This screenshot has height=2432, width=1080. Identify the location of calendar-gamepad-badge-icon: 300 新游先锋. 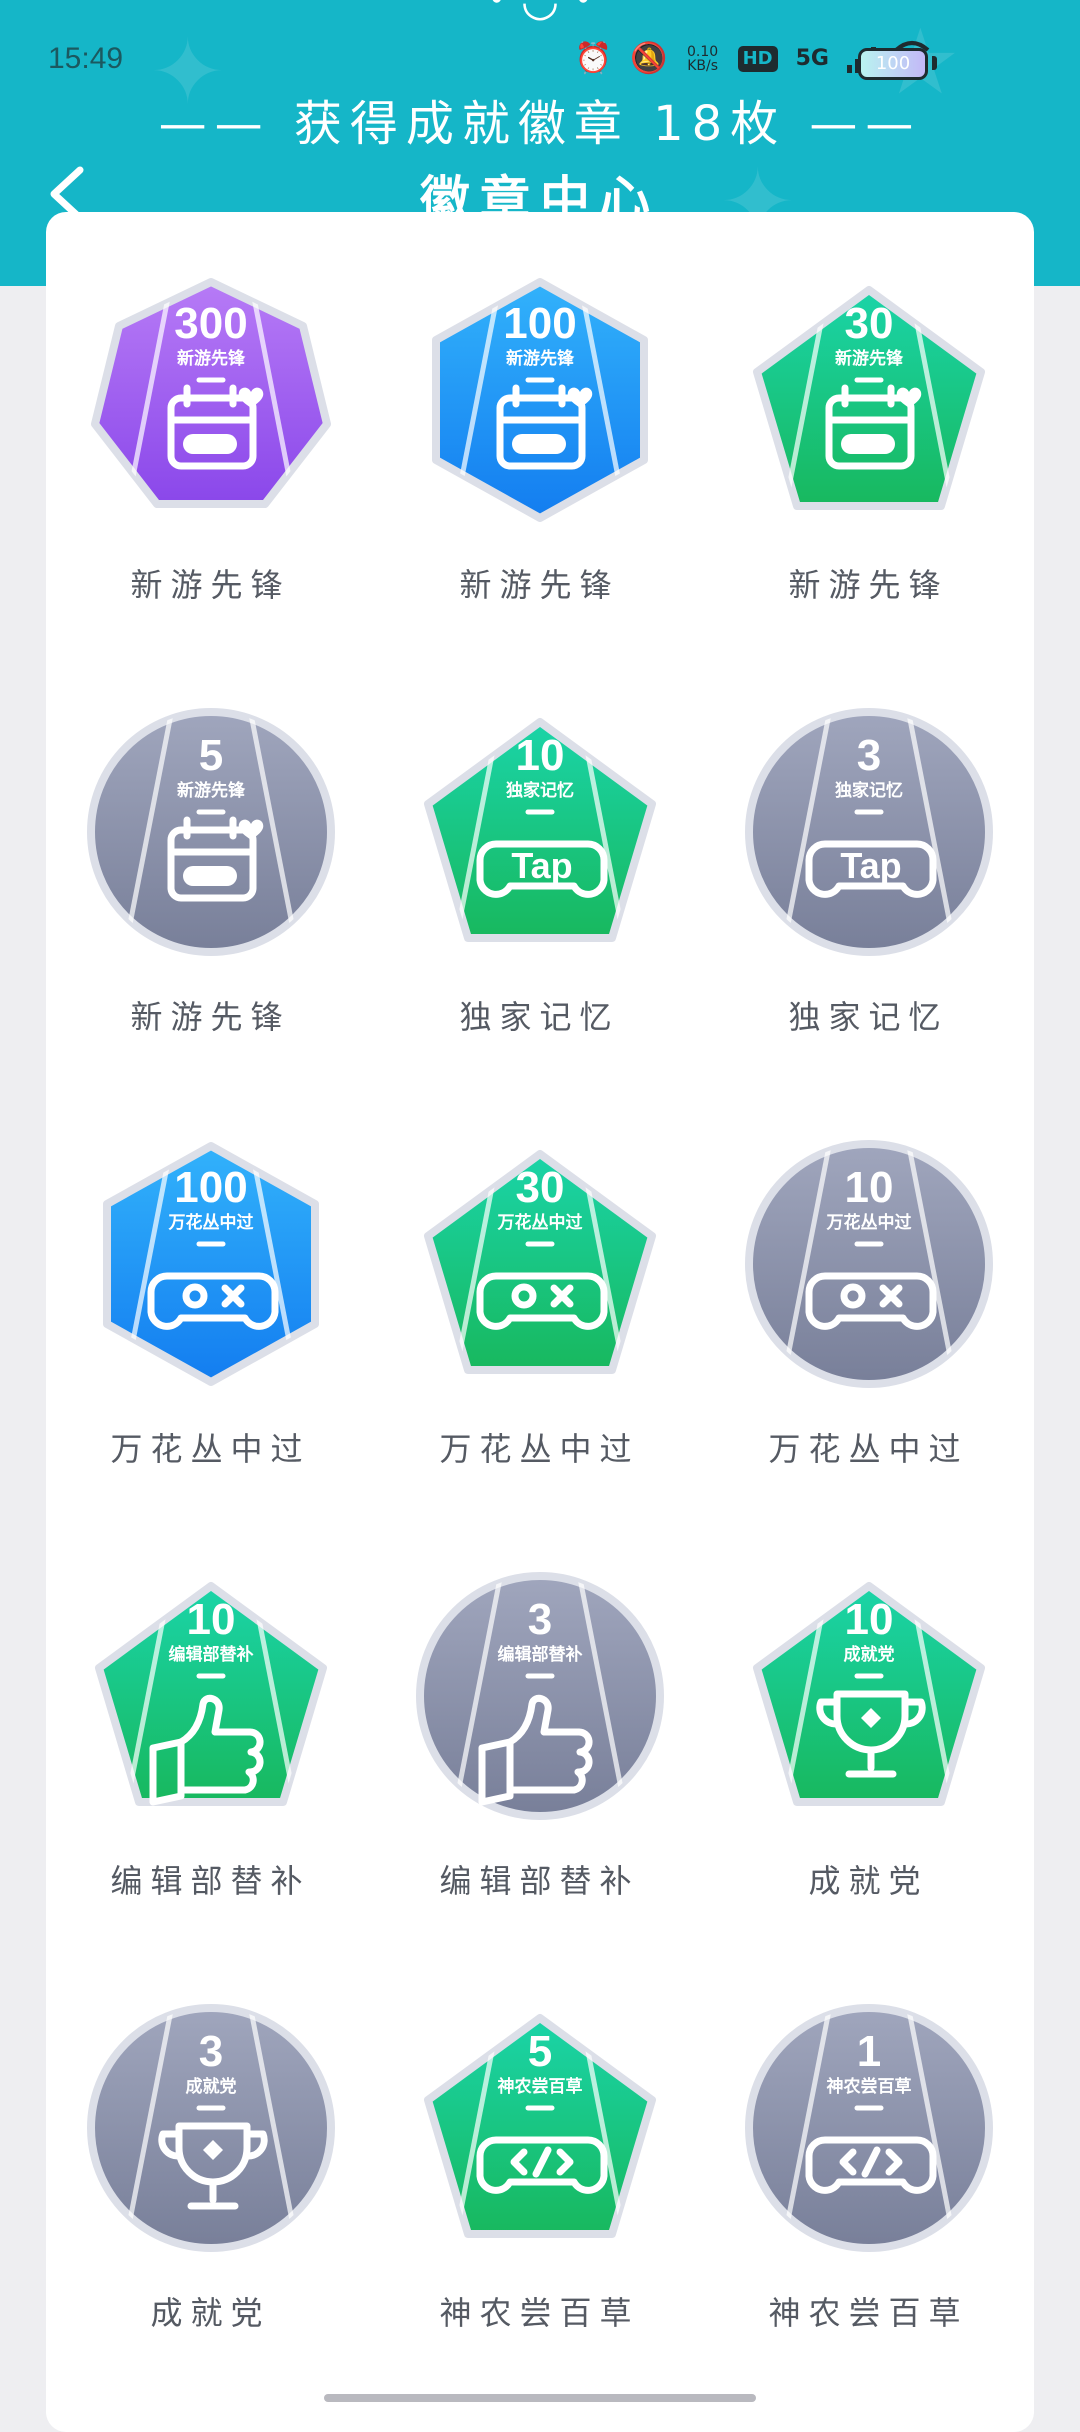
(211, 393).